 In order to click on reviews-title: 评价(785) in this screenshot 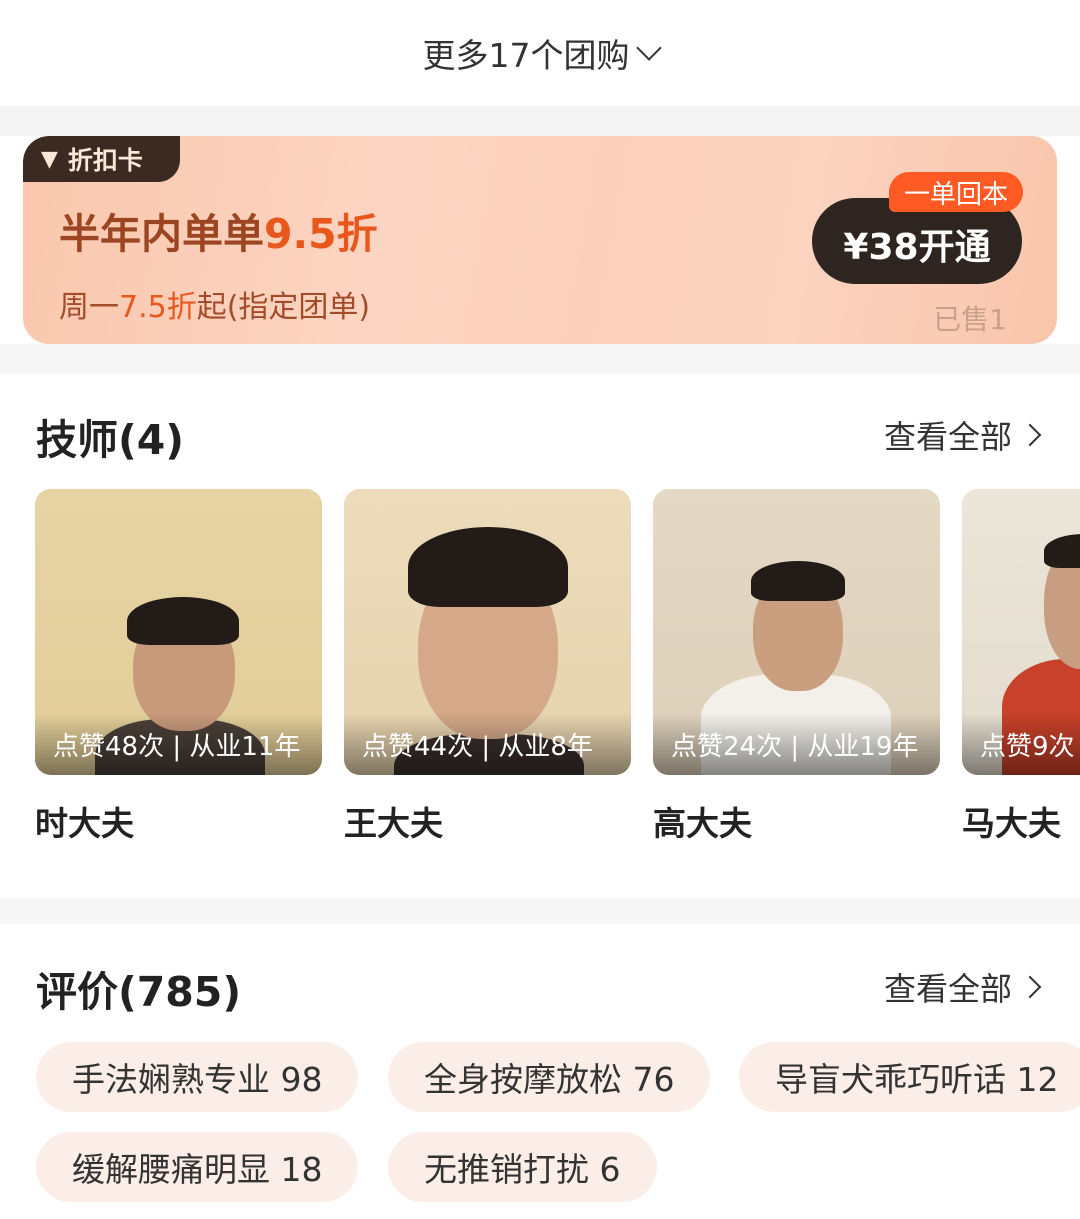, I will do `click(139, 992)`.